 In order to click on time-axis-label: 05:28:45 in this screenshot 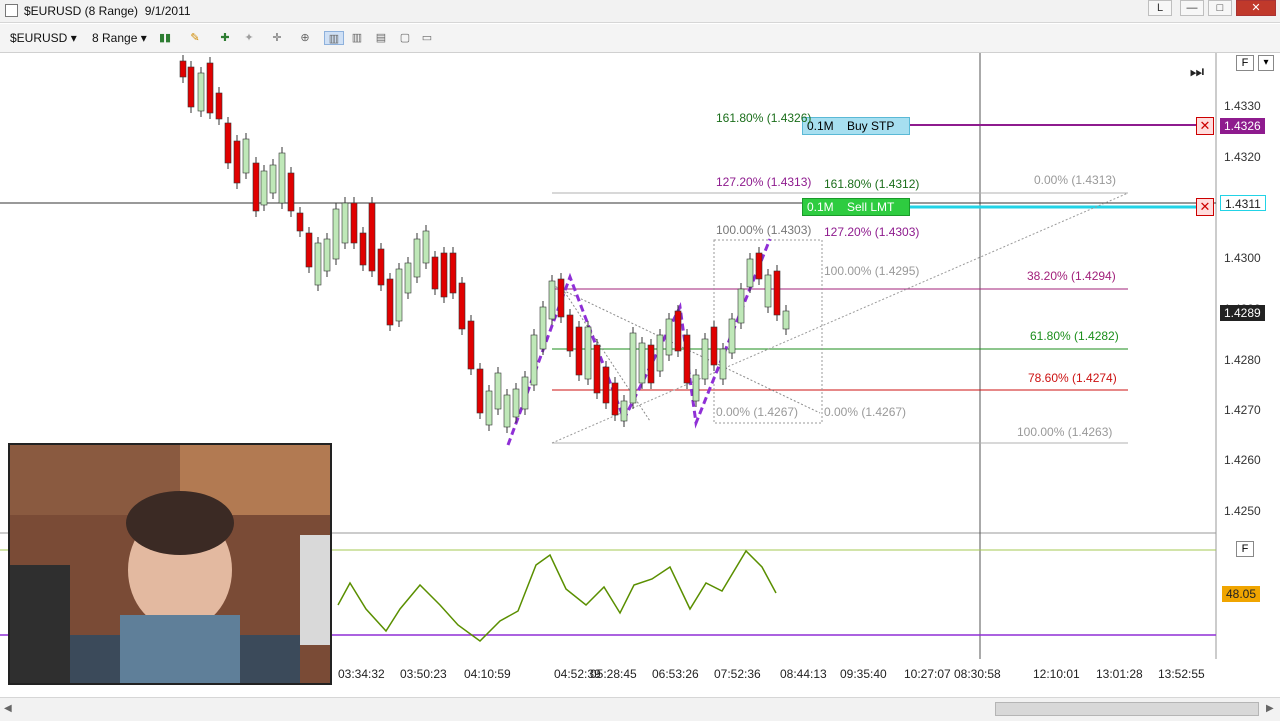, I will do `click(613, 674)`.